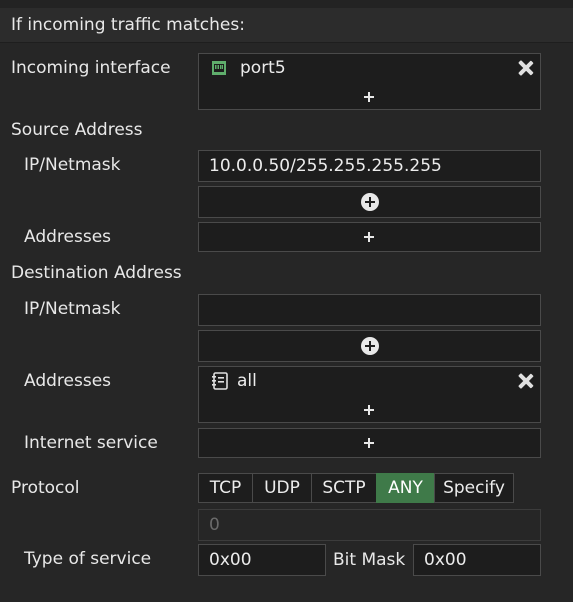  What do you see at coordinates (230, 560) in the screenshot?
I see `type-of-service-value: 0x00` at bounding box center [230, 560].